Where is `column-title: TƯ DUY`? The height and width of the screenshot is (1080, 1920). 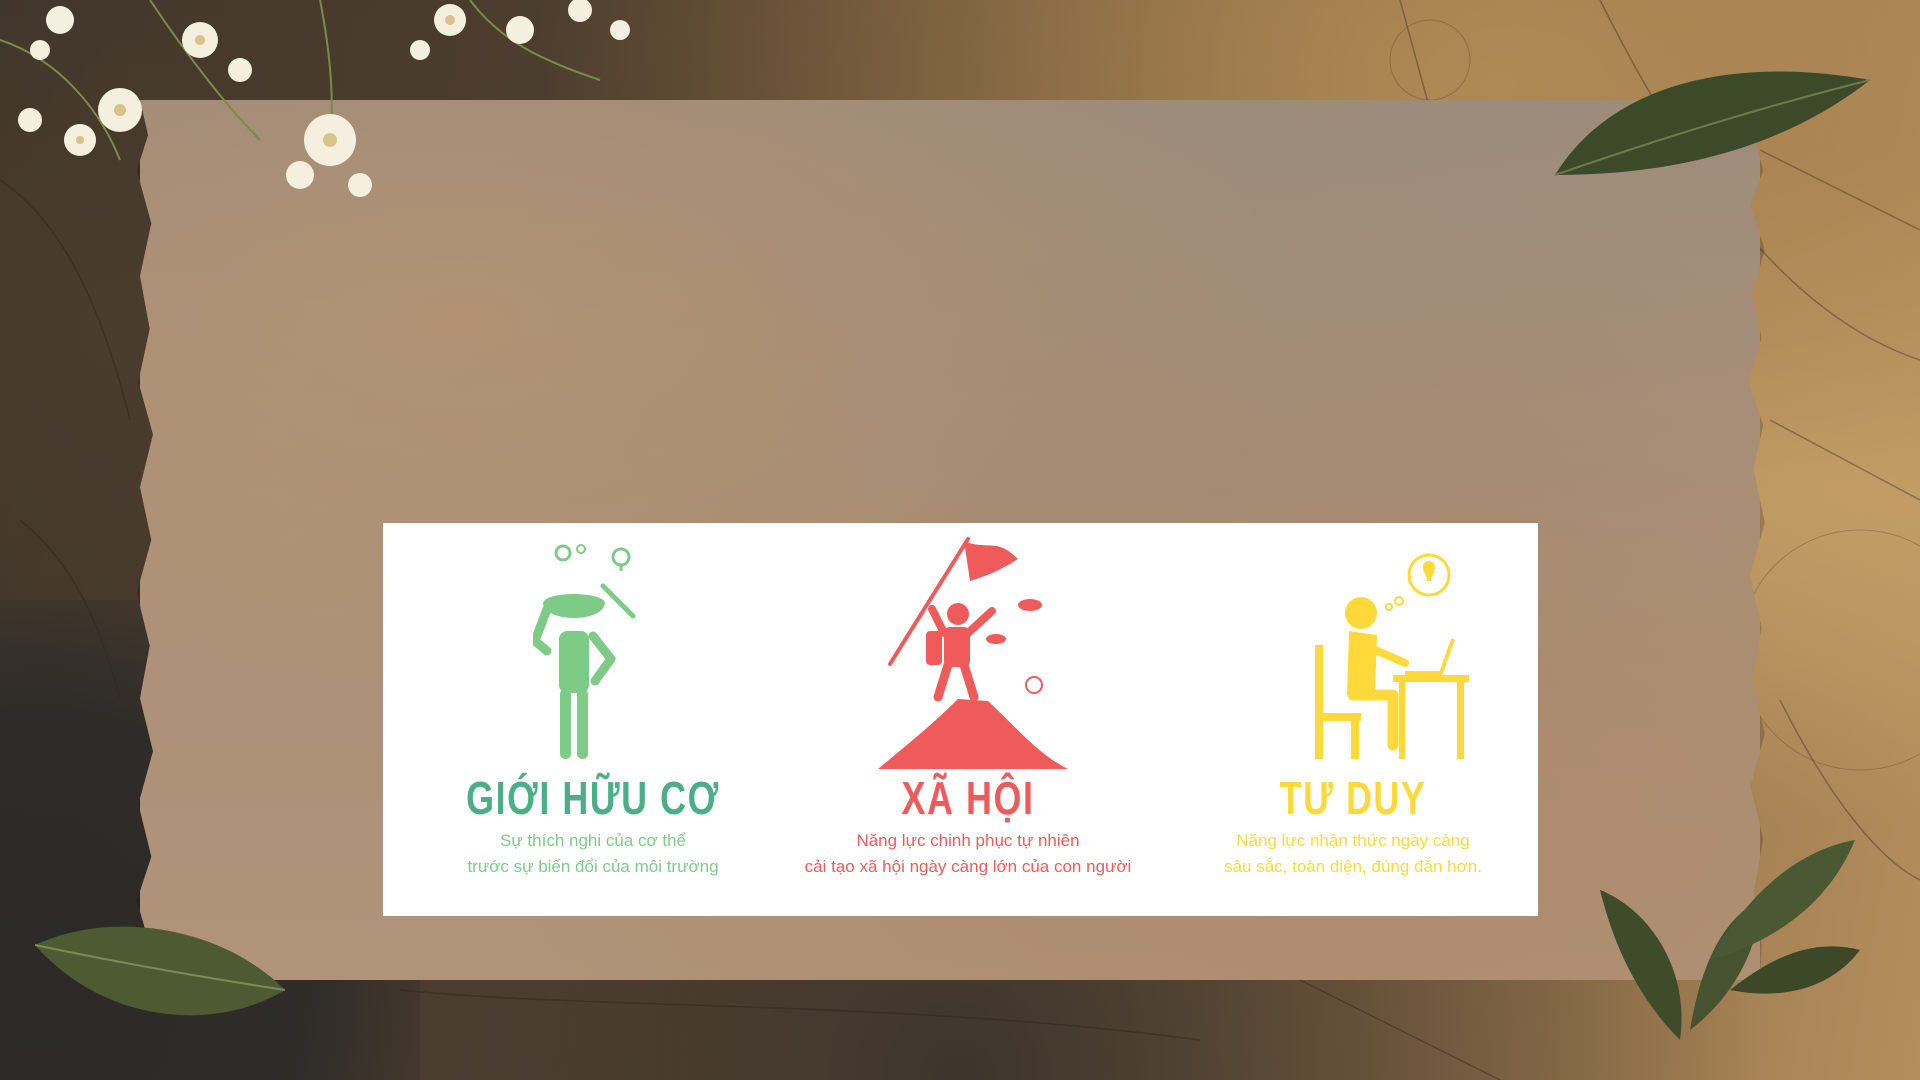 column-title: TƯ DUY is located at coordinates (1353, 798).